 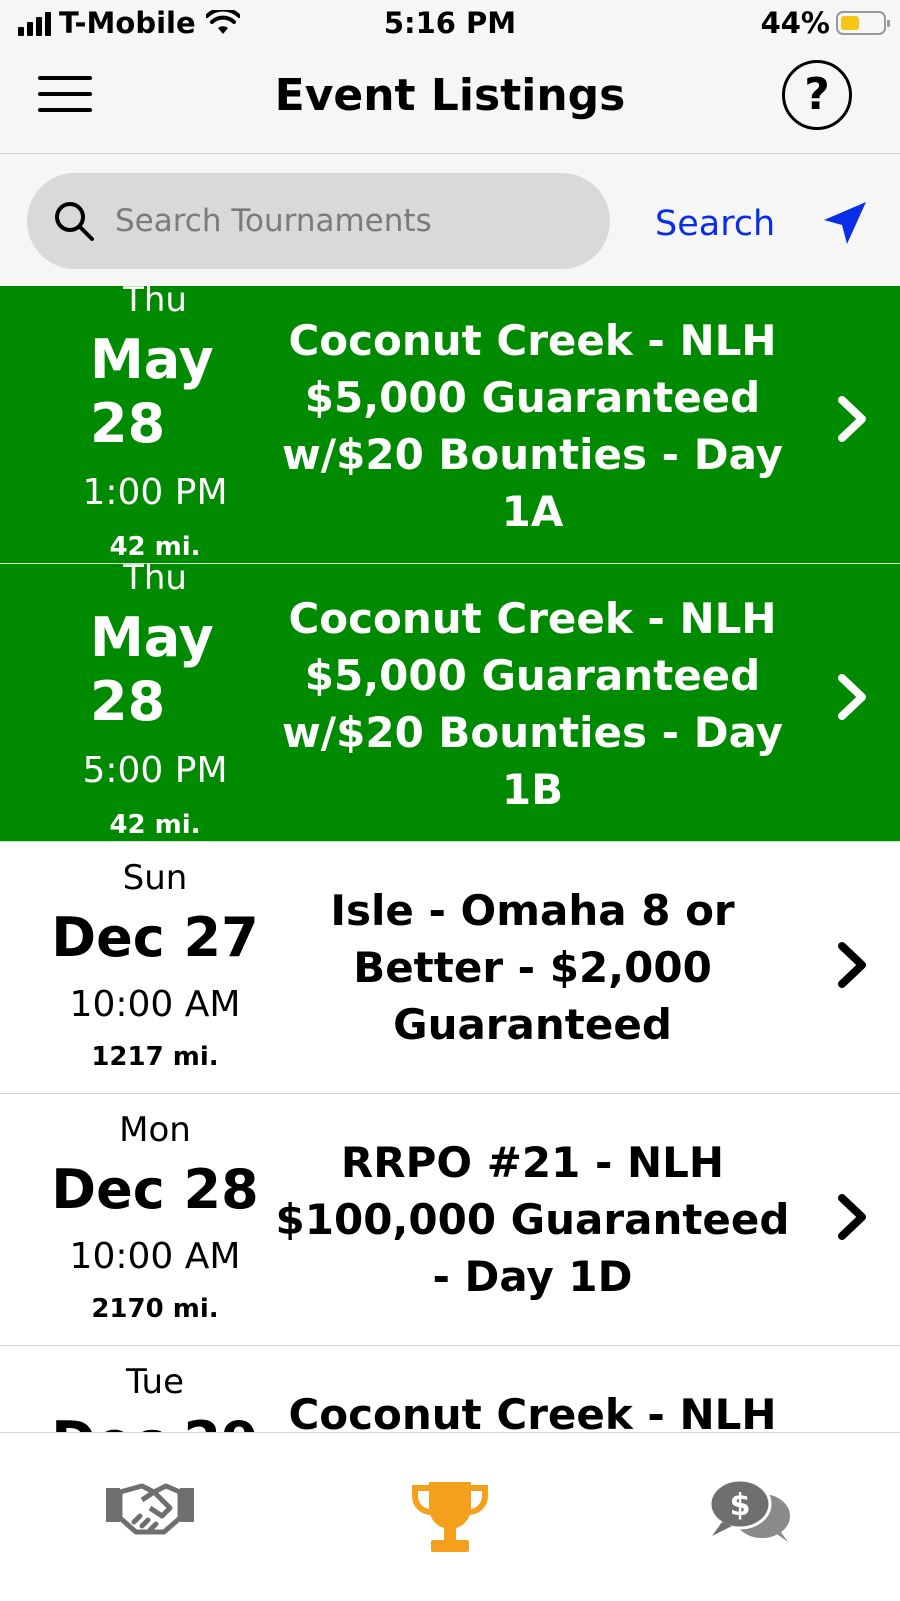 What do you see at coordinates (817, 95) in the screenshot?
I see `help-button: ?` at bounding box center [817, 95].